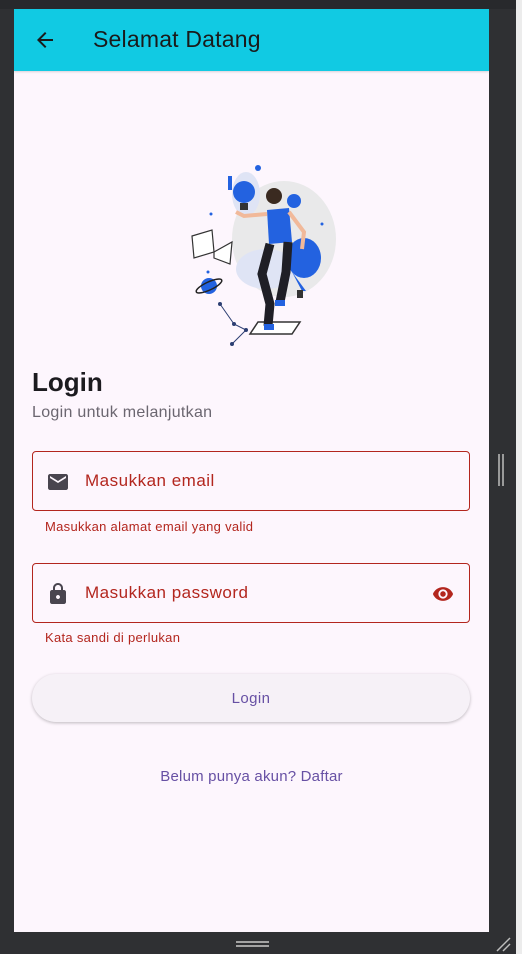  Describe the element at coordinates (45, 40) in the screenshot. I see `arrow-back-icon` at that location.